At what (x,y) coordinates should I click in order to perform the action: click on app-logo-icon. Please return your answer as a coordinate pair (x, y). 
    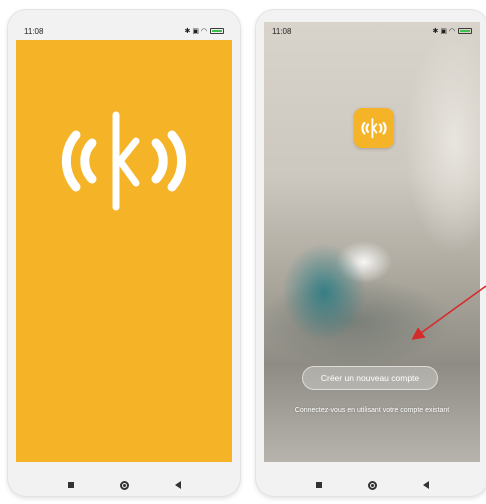
    Looking at the image, I should click on (374, 128).